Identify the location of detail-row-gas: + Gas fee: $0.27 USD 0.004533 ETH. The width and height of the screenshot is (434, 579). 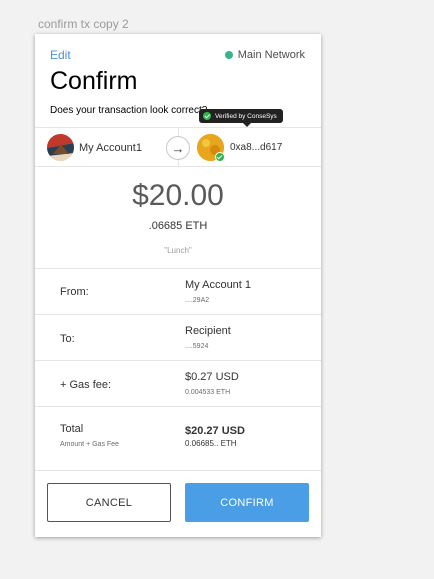
(178, 383).